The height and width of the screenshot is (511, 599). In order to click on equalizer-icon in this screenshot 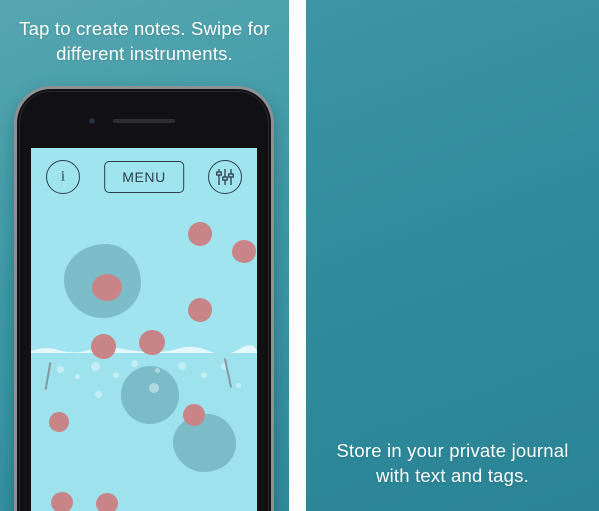, I will do `click(225, 177)`.